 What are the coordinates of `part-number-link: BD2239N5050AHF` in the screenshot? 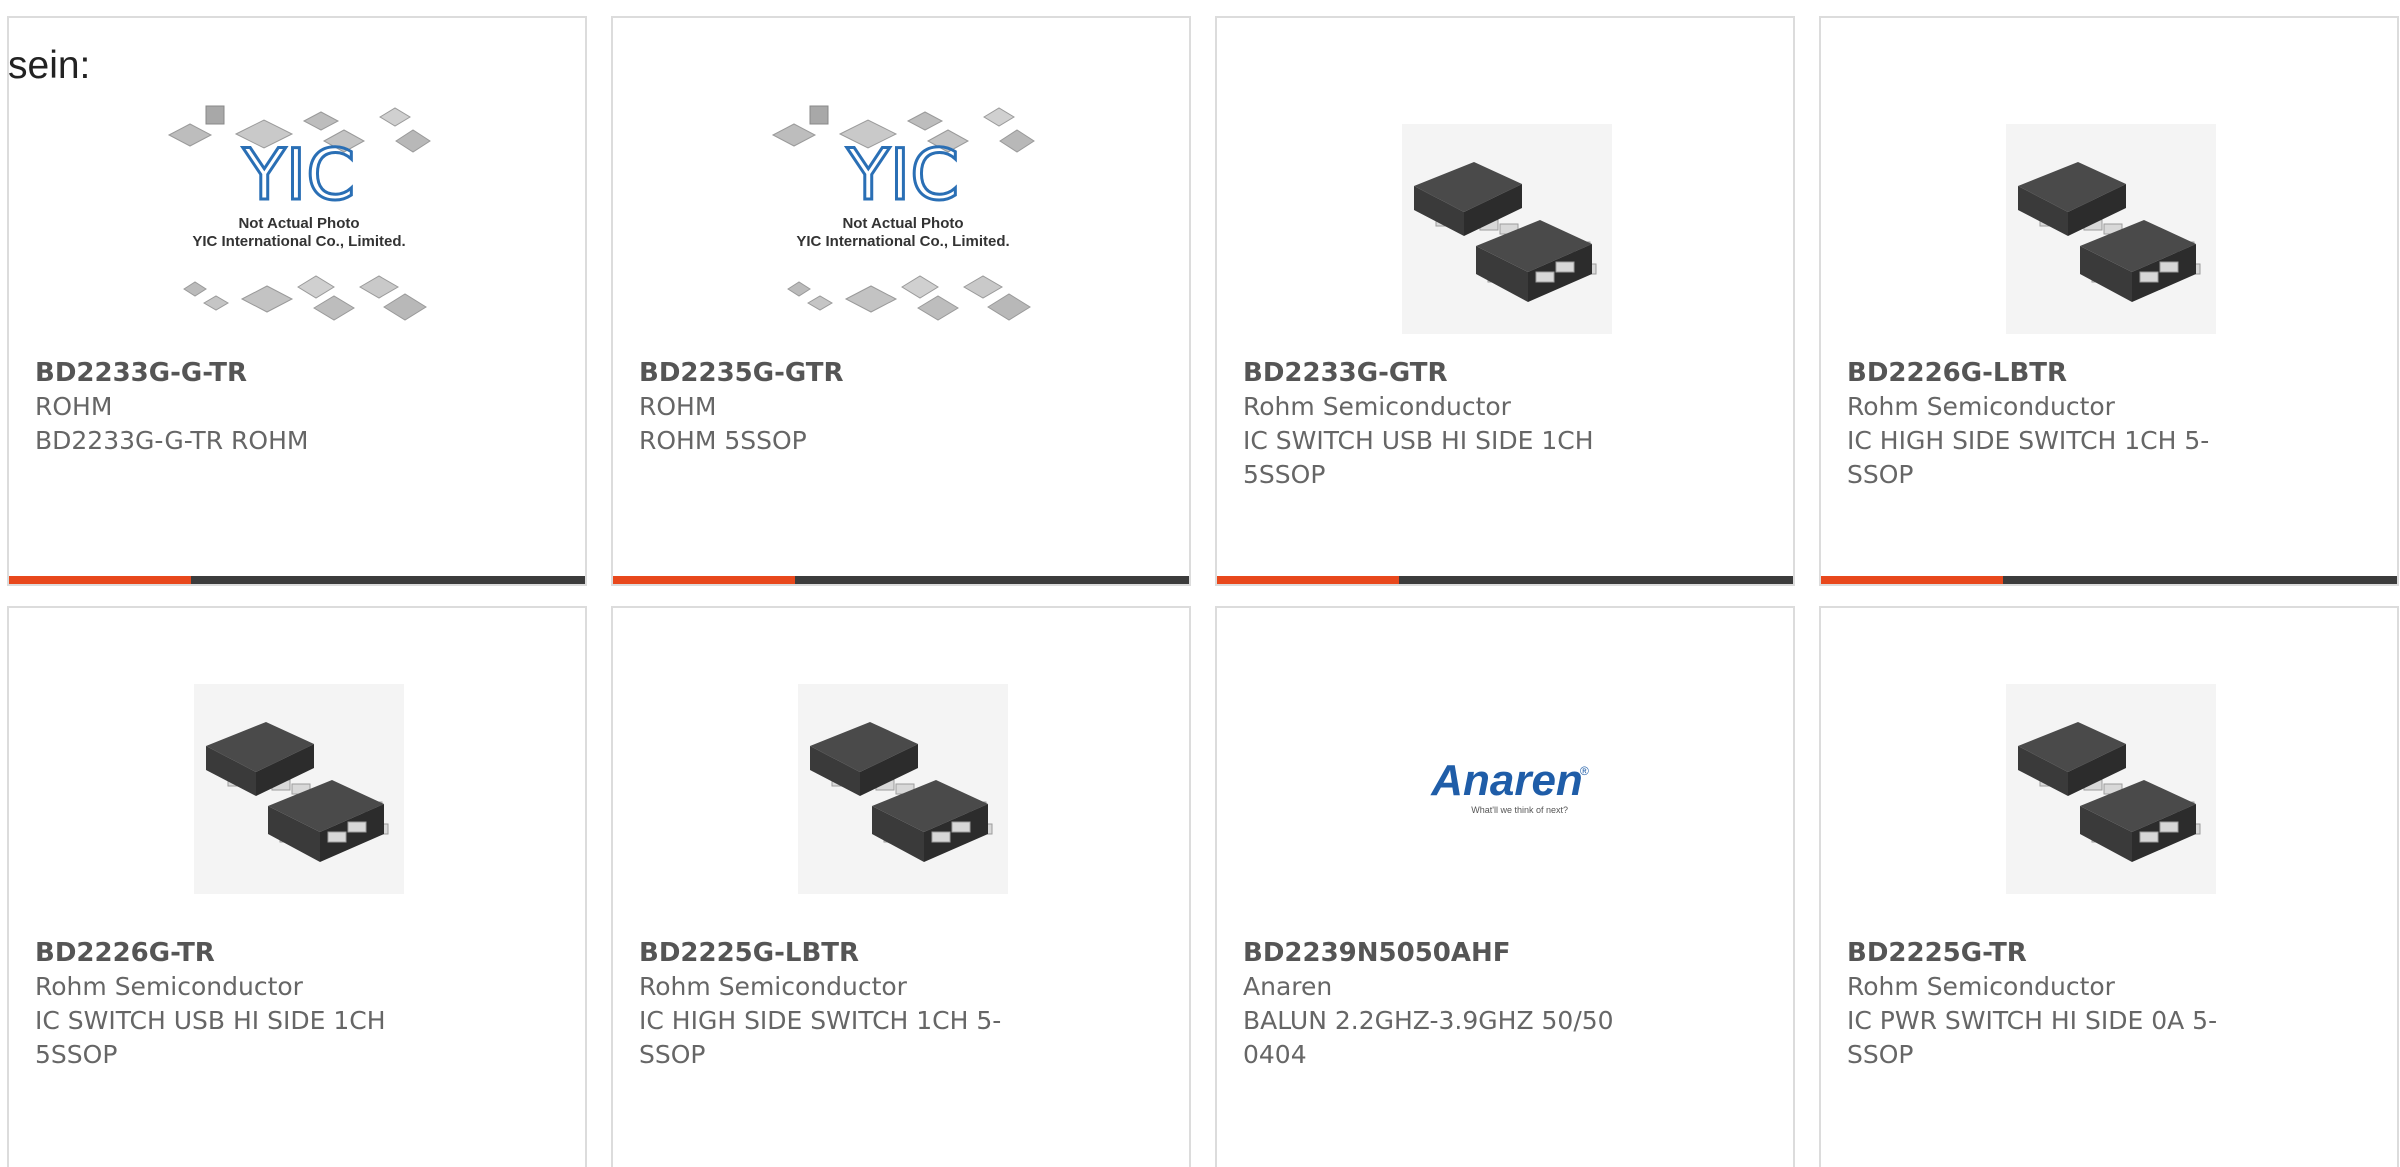 It's located at (1453, 953).